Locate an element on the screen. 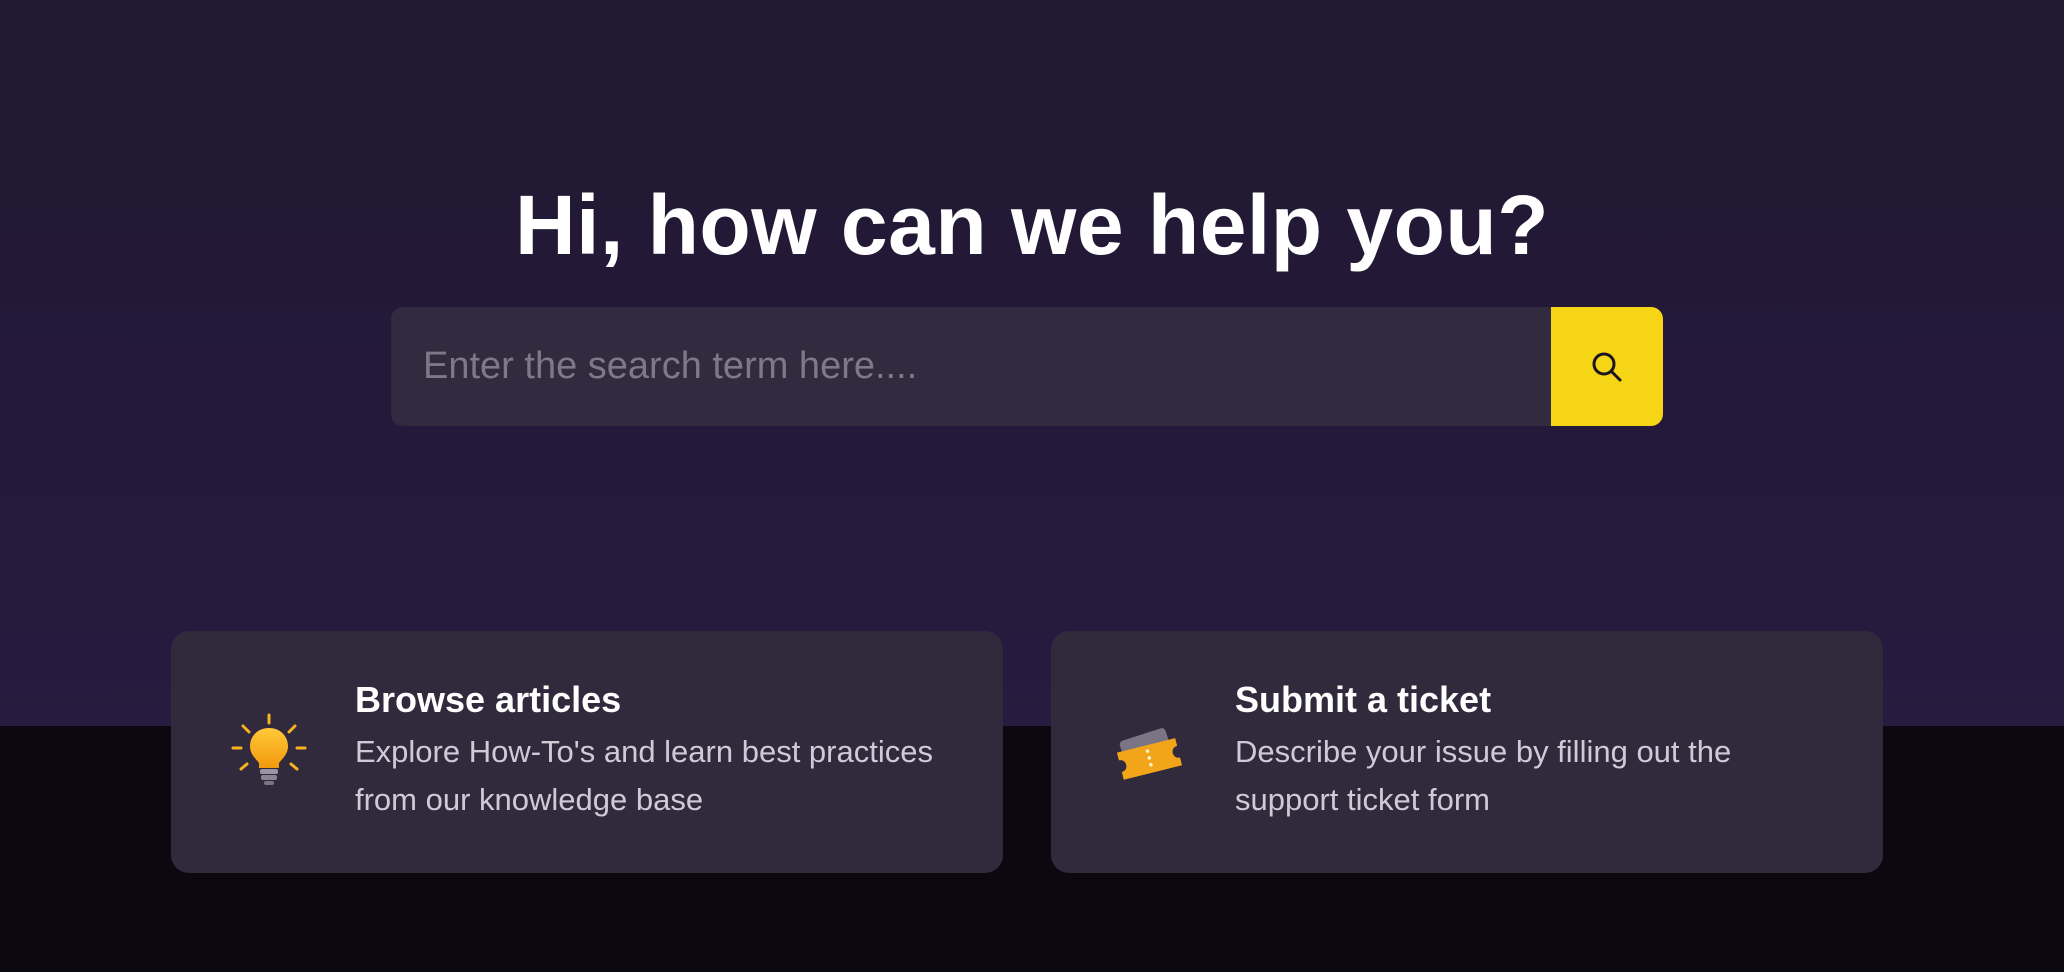 The width and height of the screenshot is (2064, 972). search-input is located at coordinates (971, 366).